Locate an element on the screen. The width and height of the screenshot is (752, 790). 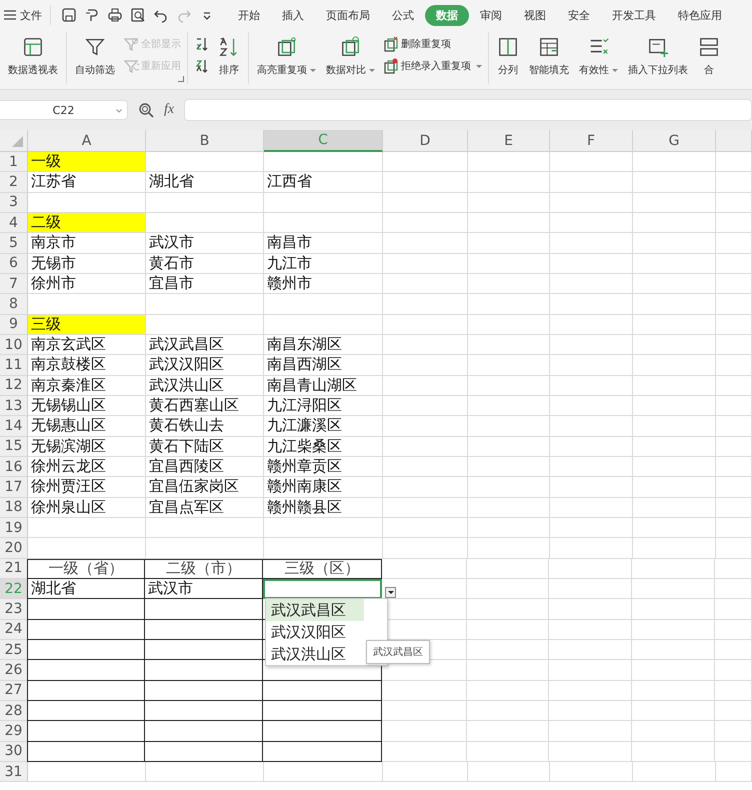
ribbon-button: 自动筛选 is located at coordinates (95, 54).